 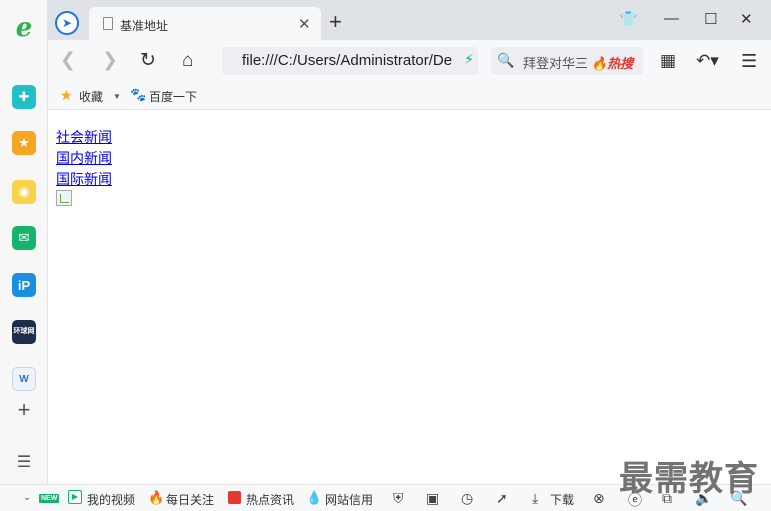 What do you see at coordinates (84, 180) in the screenshot?
I see `link-international-news: 国际新闻` at bounding box center [84, 180].